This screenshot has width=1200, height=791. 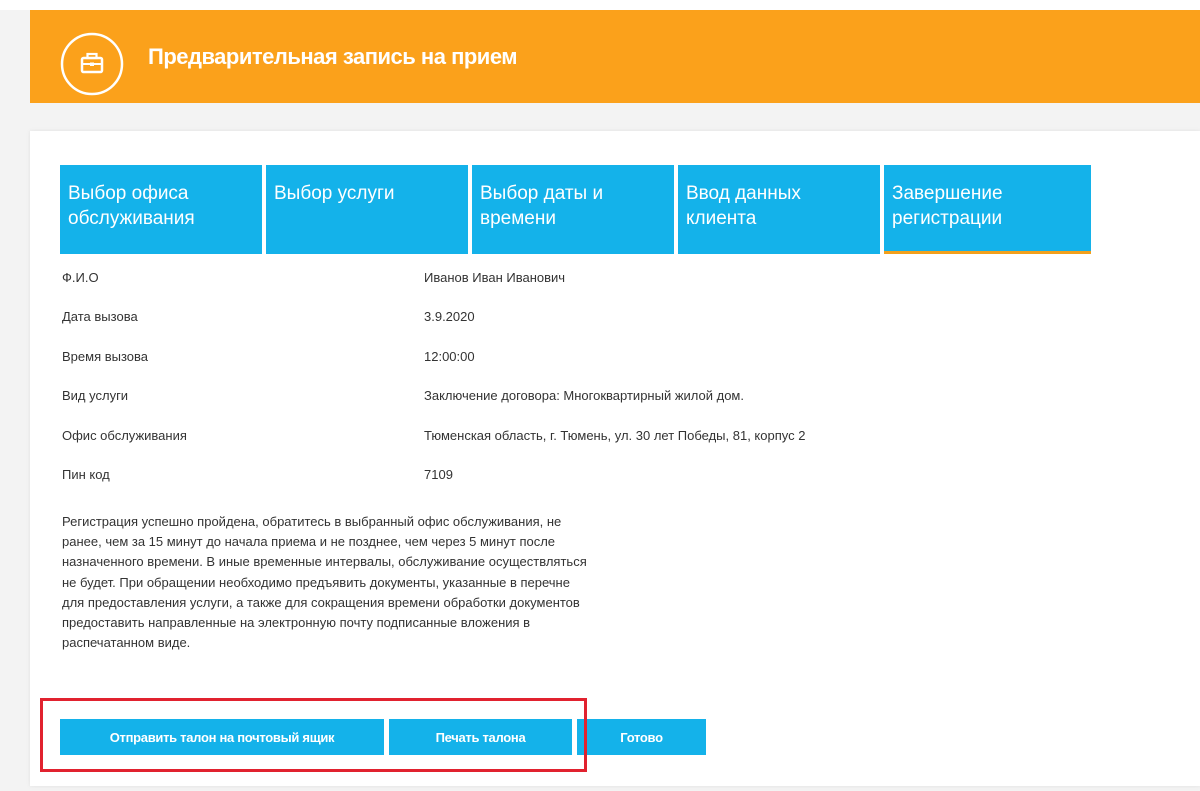 I want to click on page-title: Предварительная запись на прием, so click(x=333, y=56).